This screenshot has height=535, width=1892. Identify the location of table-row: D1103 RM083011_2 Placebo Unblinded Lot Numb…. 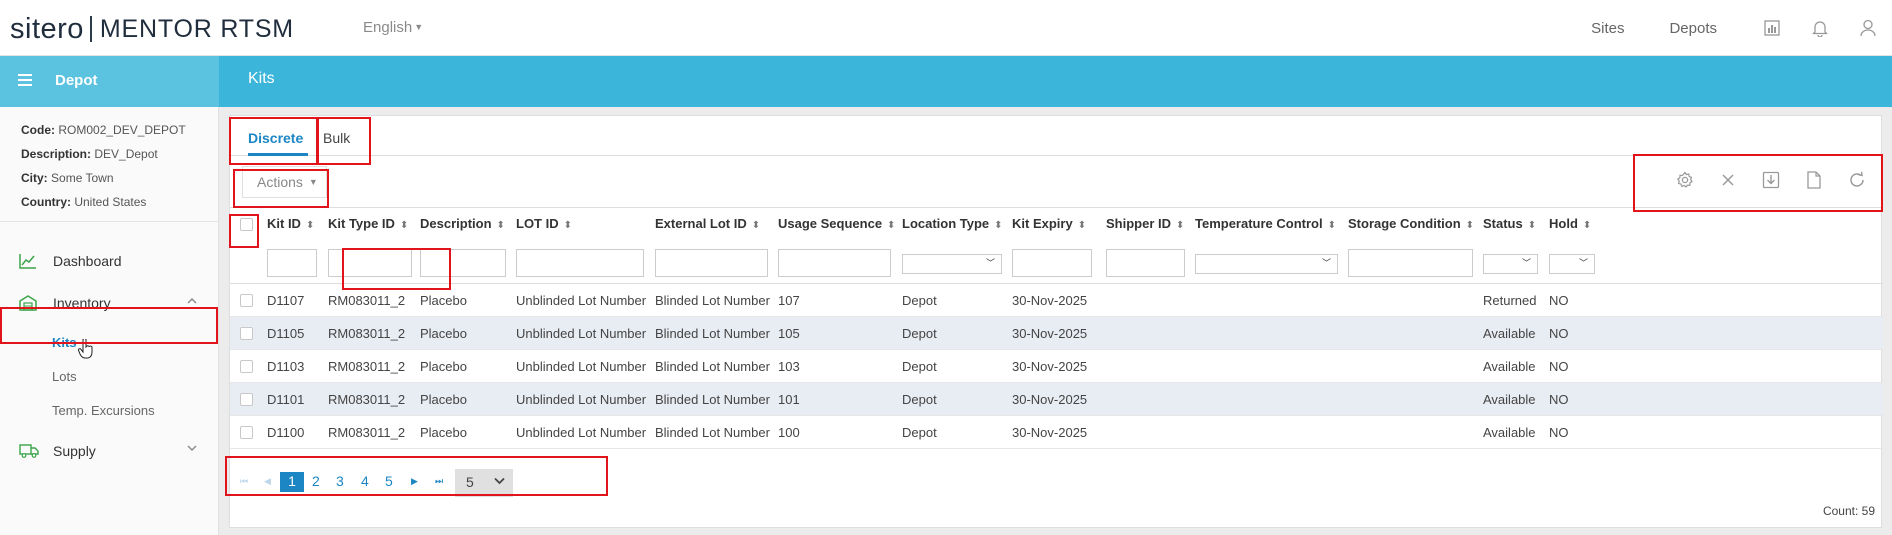
(1056, 366).